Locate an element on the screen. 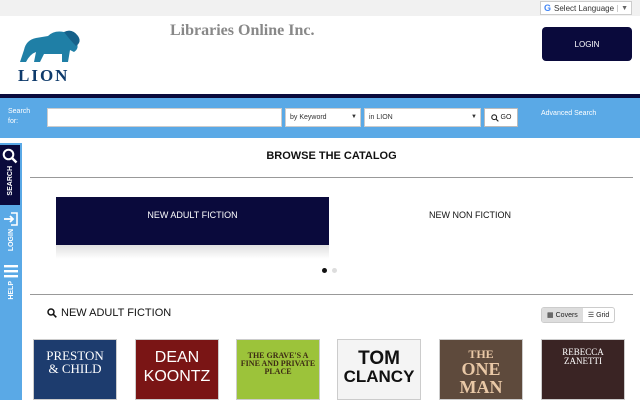 The image size is (640, 400). sidebar-item-search: SEARCH is located at coordinates (10, 175).